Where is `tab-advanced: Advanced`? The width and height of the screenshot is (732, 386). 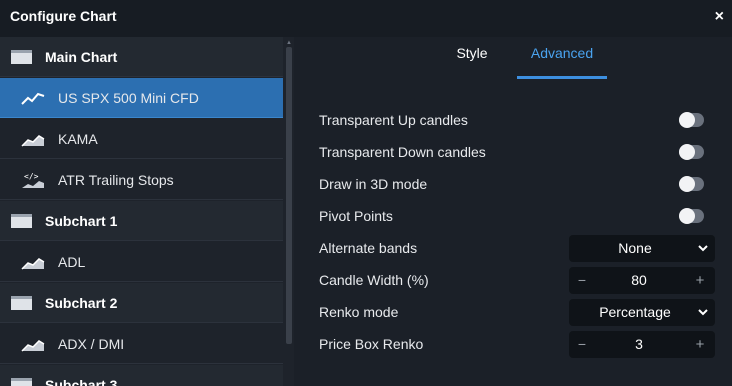
tab-advanced: Advanced is located at coordinates (562, 58).